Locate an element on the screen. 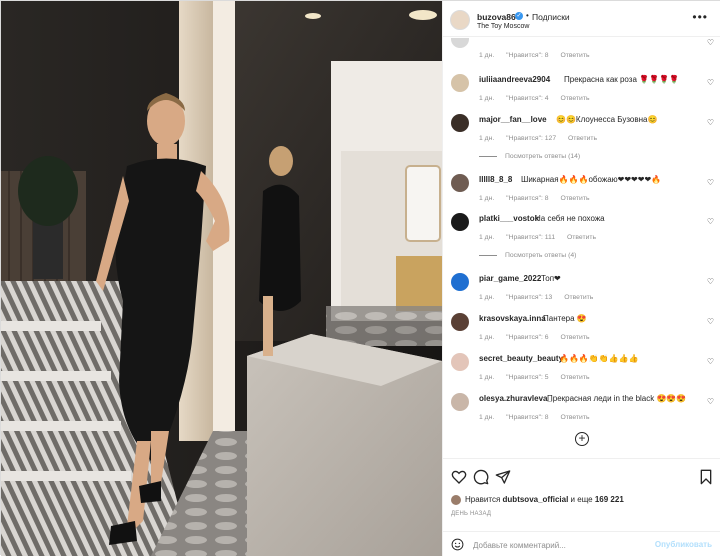 The width and height of the screenshot is (720, 557). comment-likes: "Нравится": 127 is located at coordinates (531, 138).